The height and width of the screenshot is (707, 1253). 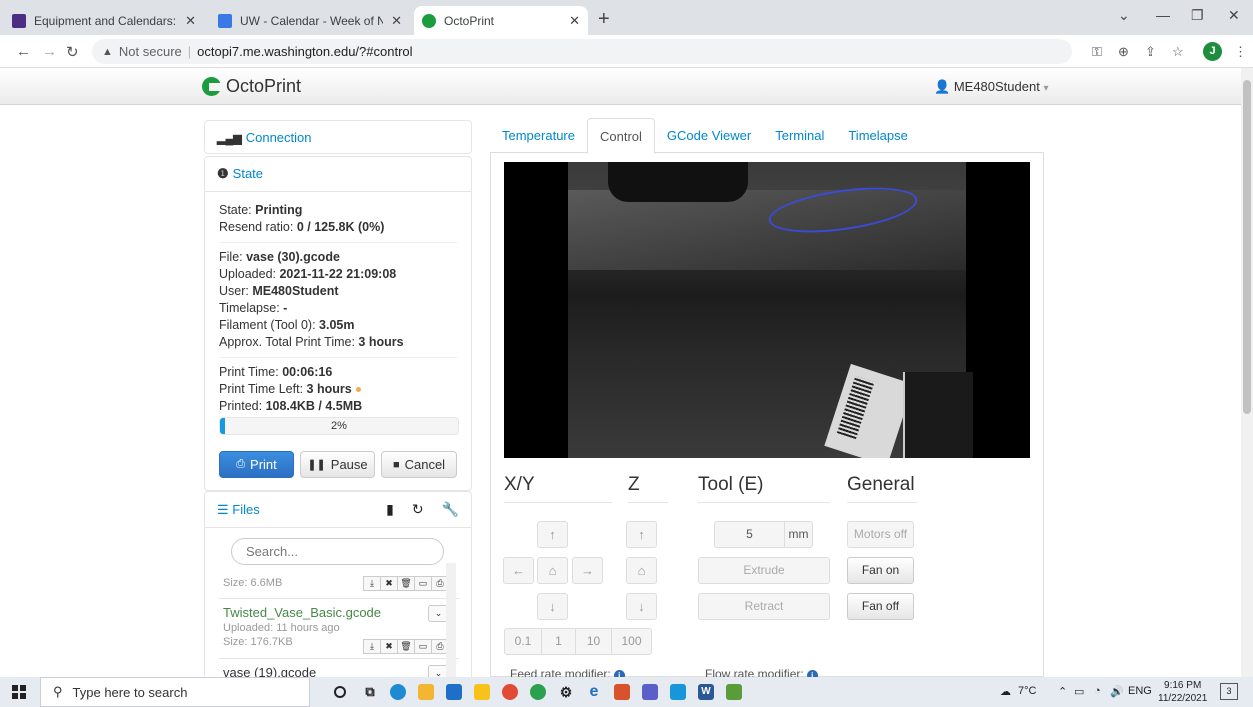 What do you see at coordinates (552, 606) in the screenshot?
I see `jog-y-minus-button: ↓` at bounding box center [552, 606].